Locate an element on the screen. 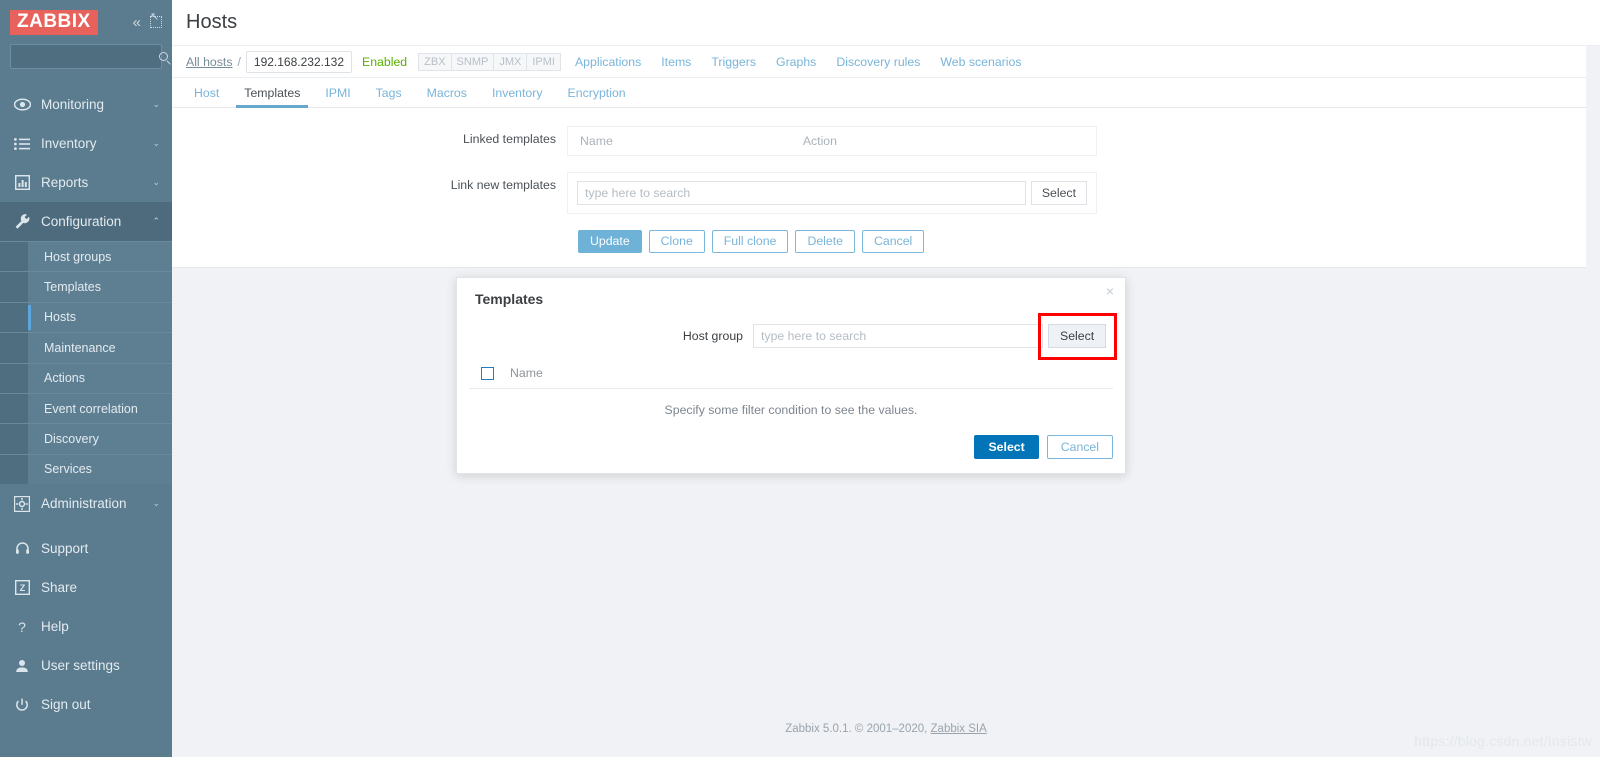 The image size is (1600, 757). link-new-templates-select-button: Select is located at coordinates (1058, 193).